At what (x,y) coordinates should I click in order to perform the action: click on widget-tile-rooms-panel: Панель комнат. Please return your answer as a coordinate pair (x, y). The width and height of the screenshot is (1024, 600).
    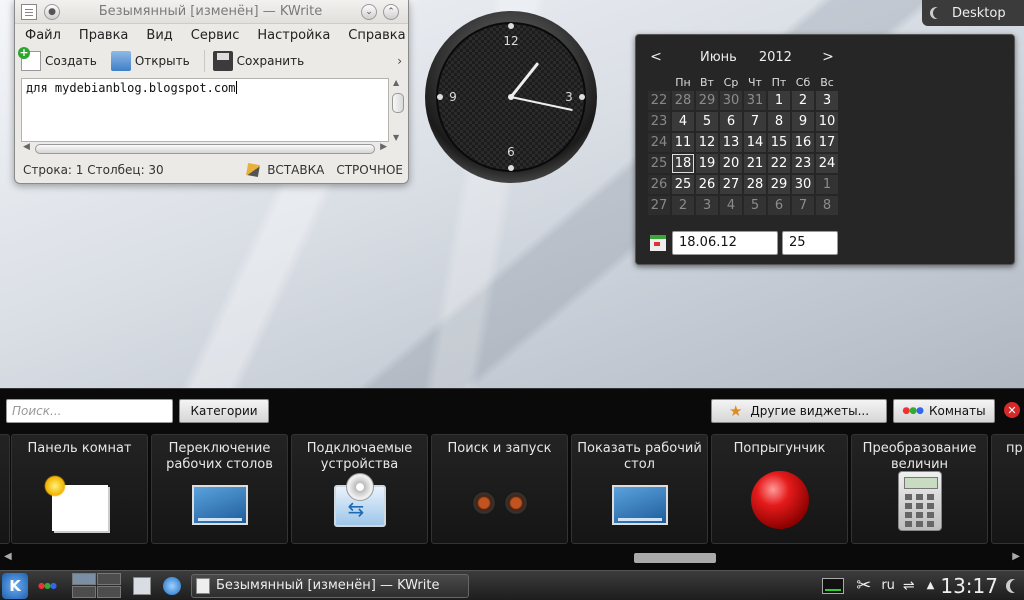
    Looking at the image, I should click on (79, 489).